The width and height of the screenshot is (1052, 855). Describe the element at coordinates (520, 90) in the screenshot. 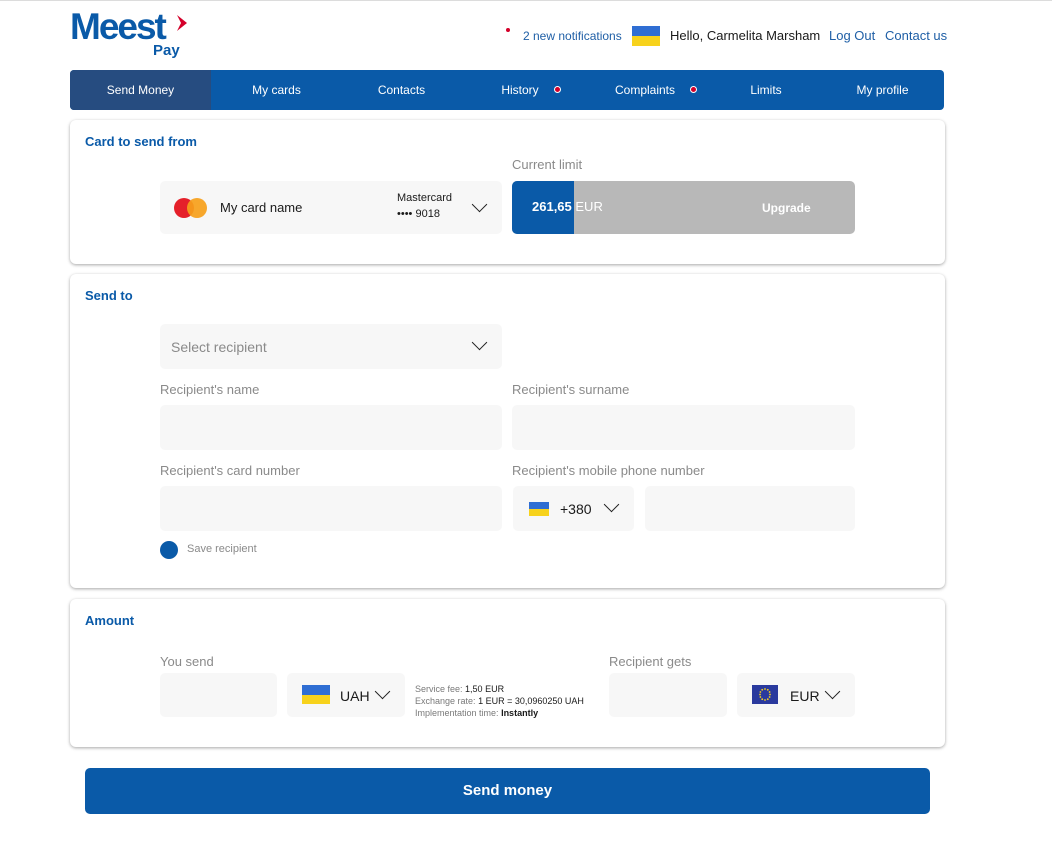

I see `nav-history: History` at that location.